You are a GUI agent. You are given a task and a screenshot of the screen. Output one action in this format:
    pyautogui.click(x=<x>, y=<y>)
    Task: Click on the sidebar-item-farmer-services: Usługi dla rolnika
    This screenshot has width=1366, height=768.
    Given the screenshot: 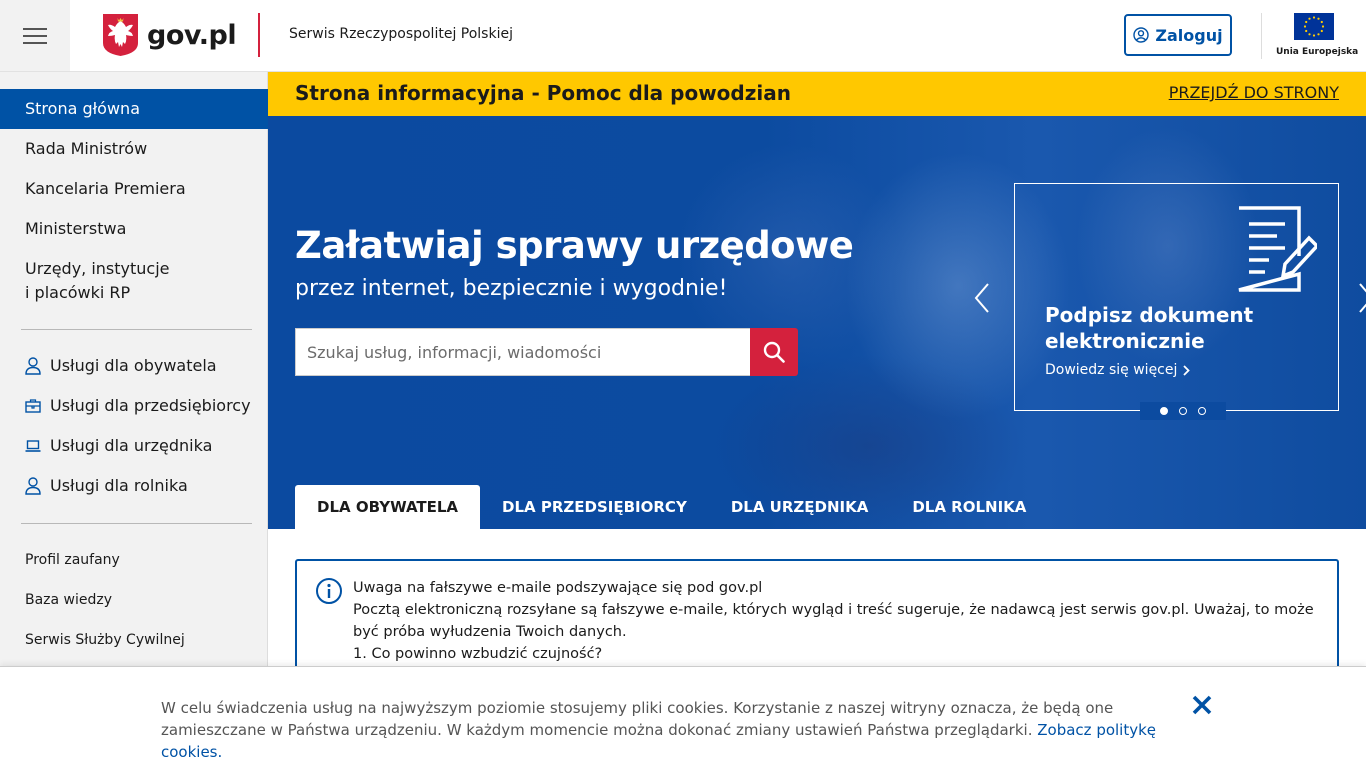 What is the action you would take?
    pyautogui.click(x=106, y=485)
    